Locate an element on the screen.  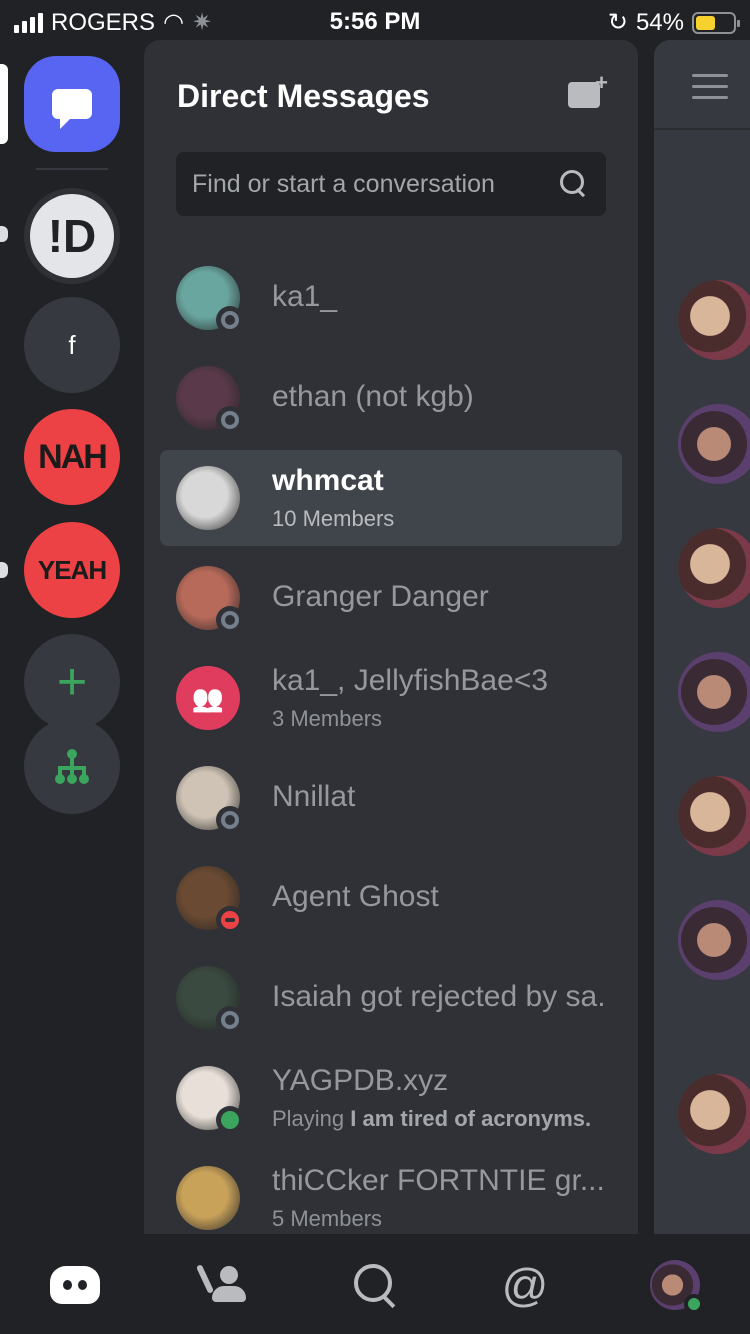
server-yeah-label: YEAH is located at coordinates (72, 569).